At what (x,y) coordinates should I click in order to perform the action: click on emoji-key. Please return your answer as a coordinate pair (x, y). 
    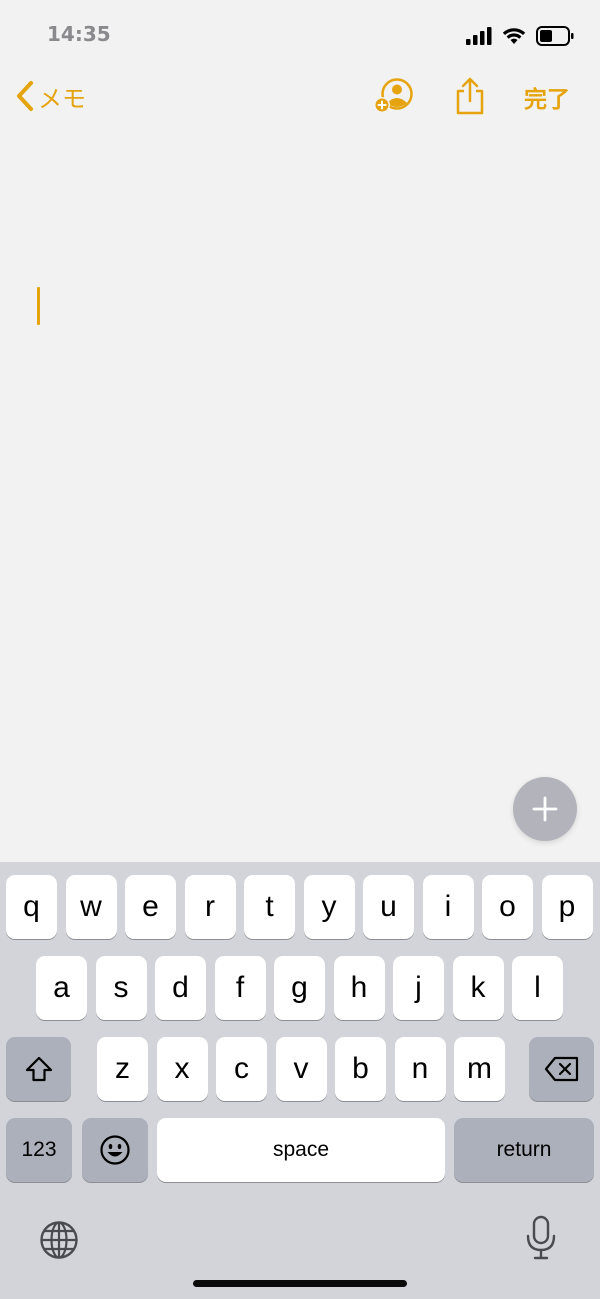
    Looking at the image, I should click on (115, 1150).